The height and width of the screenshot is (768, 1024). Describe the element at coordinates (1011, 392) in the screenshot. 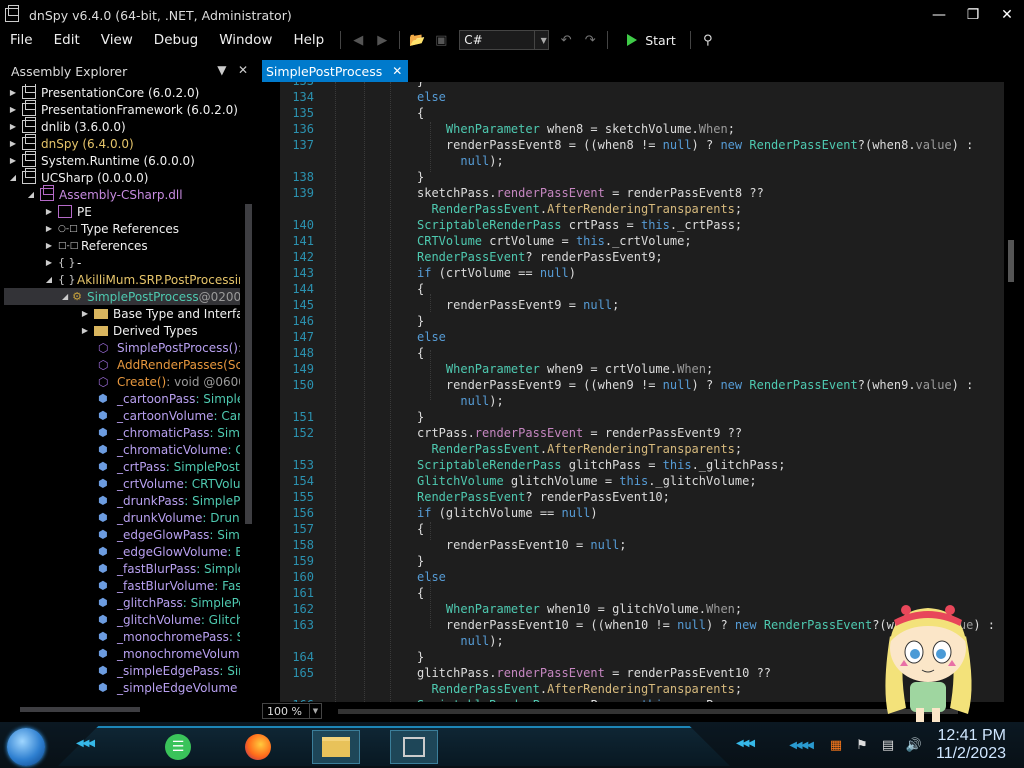

I see `editor-vertical-scrollbar` at that location.